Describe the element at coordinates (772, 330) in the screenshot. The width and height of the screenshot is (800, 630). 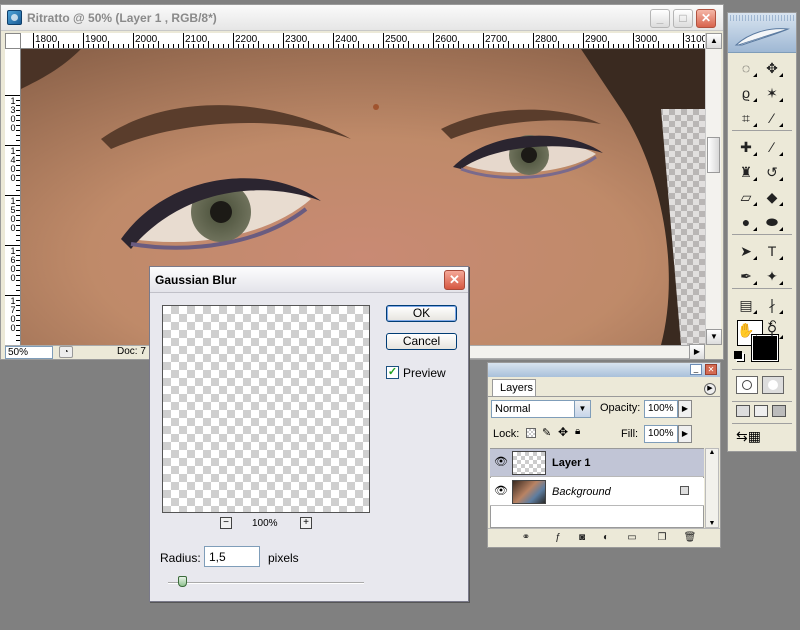
I see `zoom-tool: ⚲` at that location.